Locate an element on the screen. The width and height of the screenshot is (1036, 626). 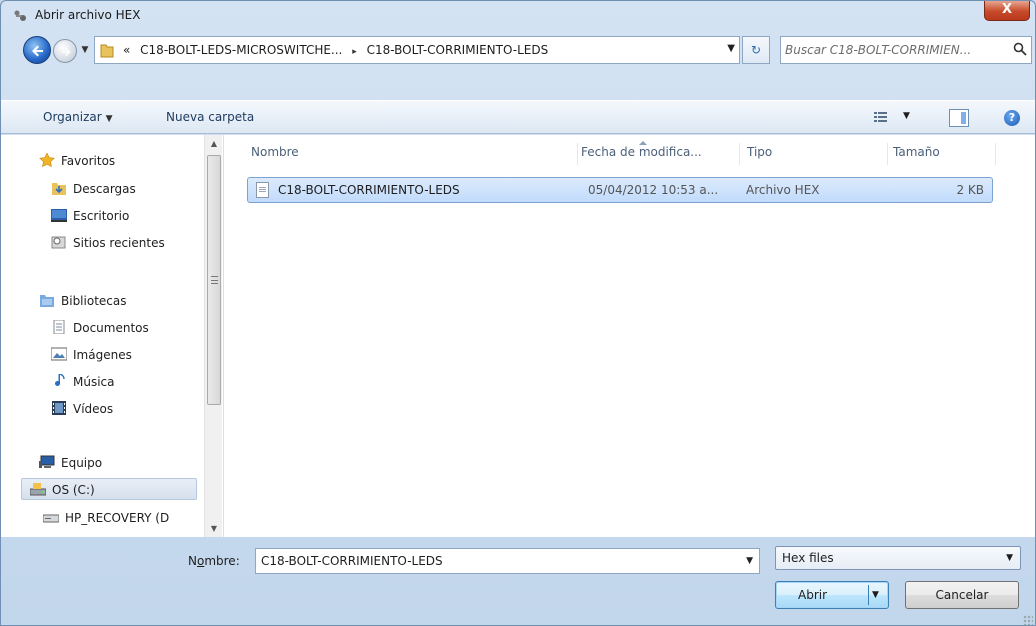
column-header-name: Nombre is located at coordinates (275, 152).